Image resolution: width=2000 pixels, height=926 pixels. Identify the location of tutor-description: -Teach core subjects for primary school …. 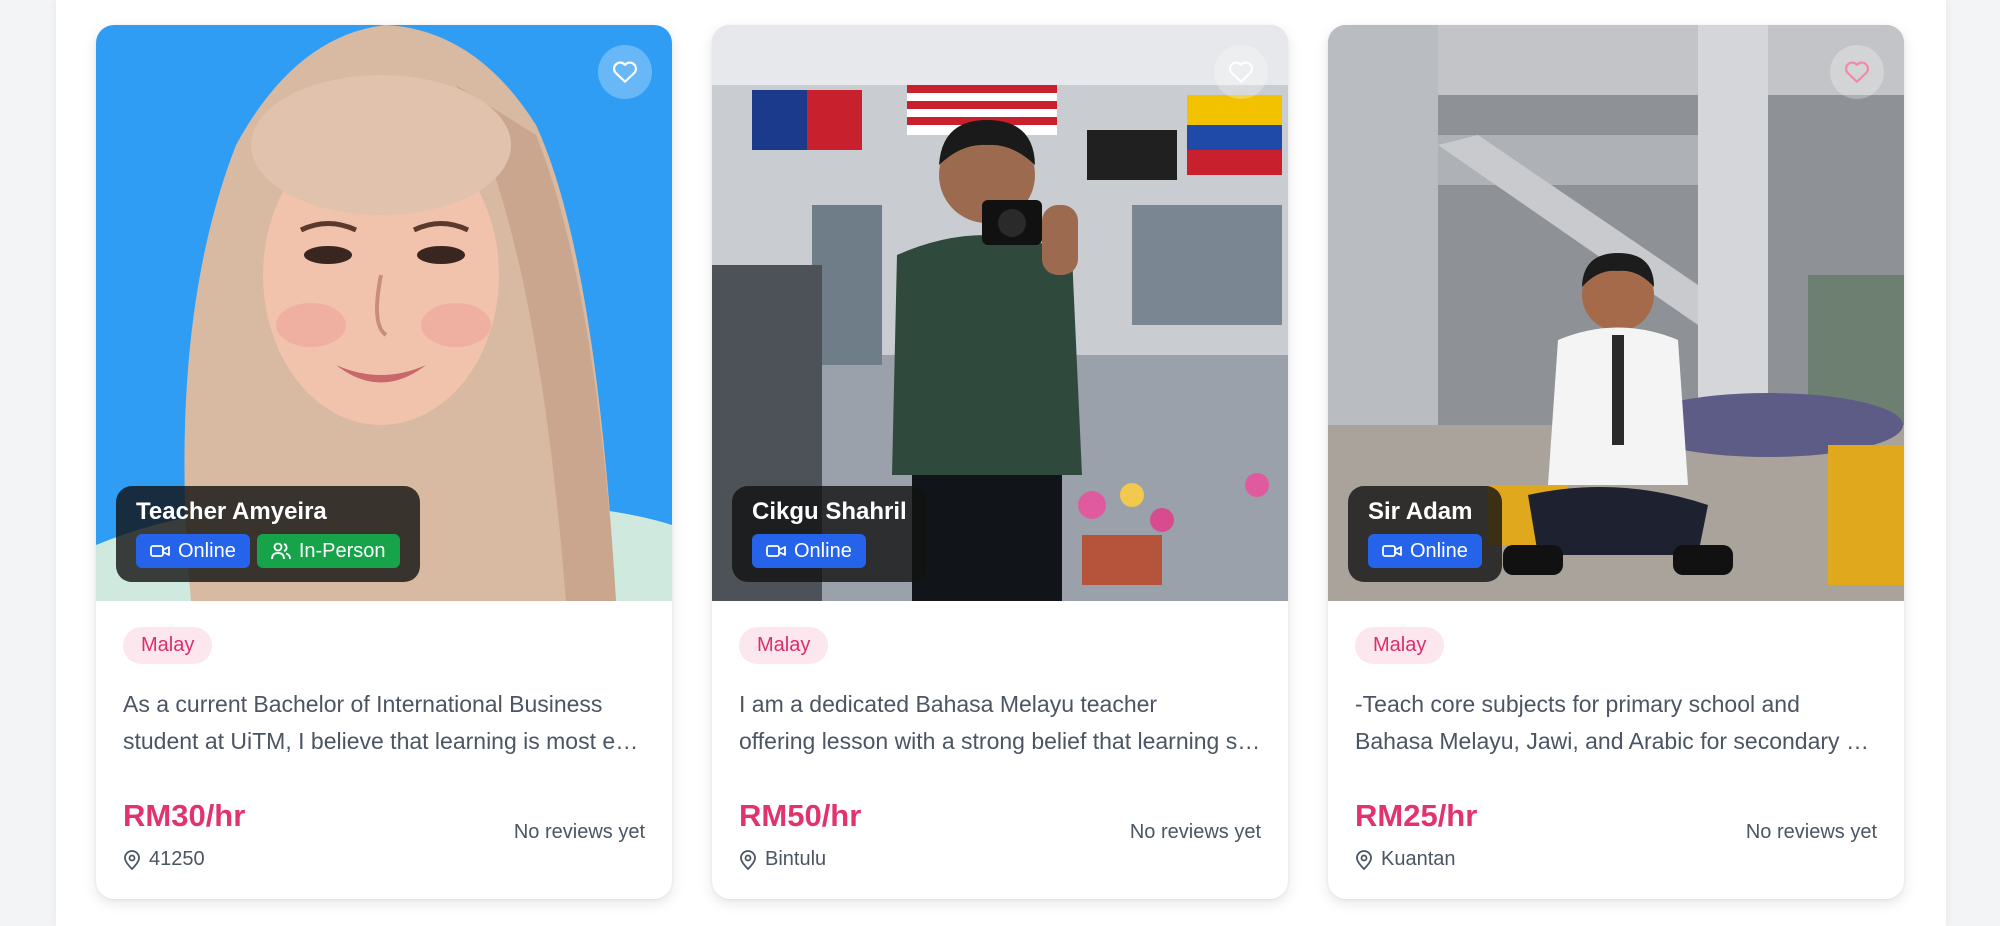
(1616, 723).